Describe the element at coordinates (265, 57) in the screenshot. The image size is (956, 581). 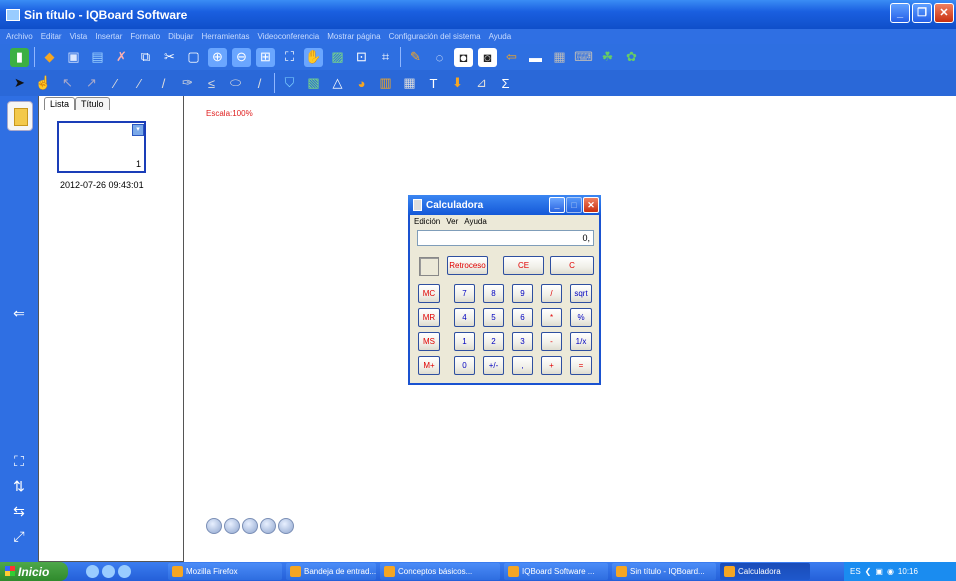
I see `zoom-fit-icon: ⊞` at that location.